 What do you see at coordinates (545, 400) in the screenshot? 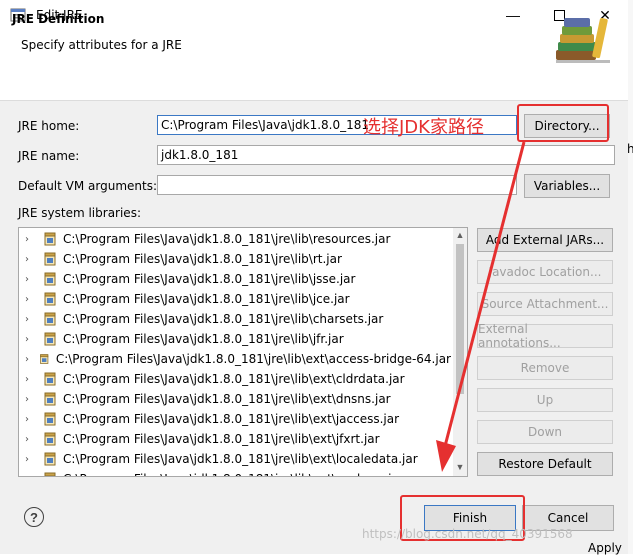
I see `up-button: Up` at bounding box center [545, 400].